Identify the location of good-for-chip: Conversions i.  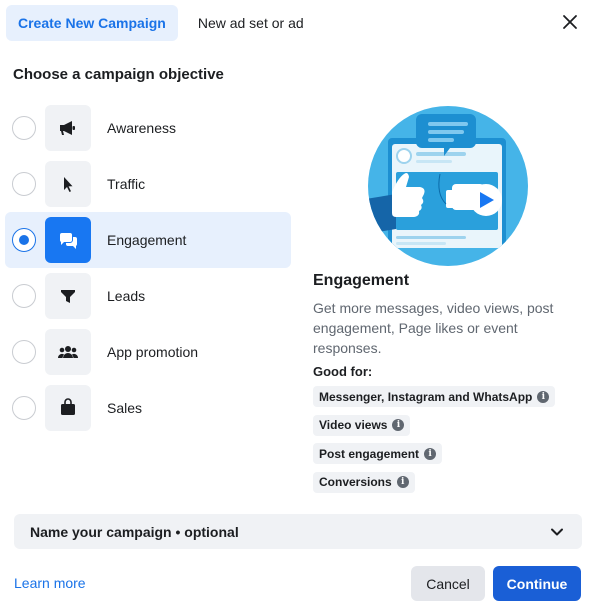
(364, 482).